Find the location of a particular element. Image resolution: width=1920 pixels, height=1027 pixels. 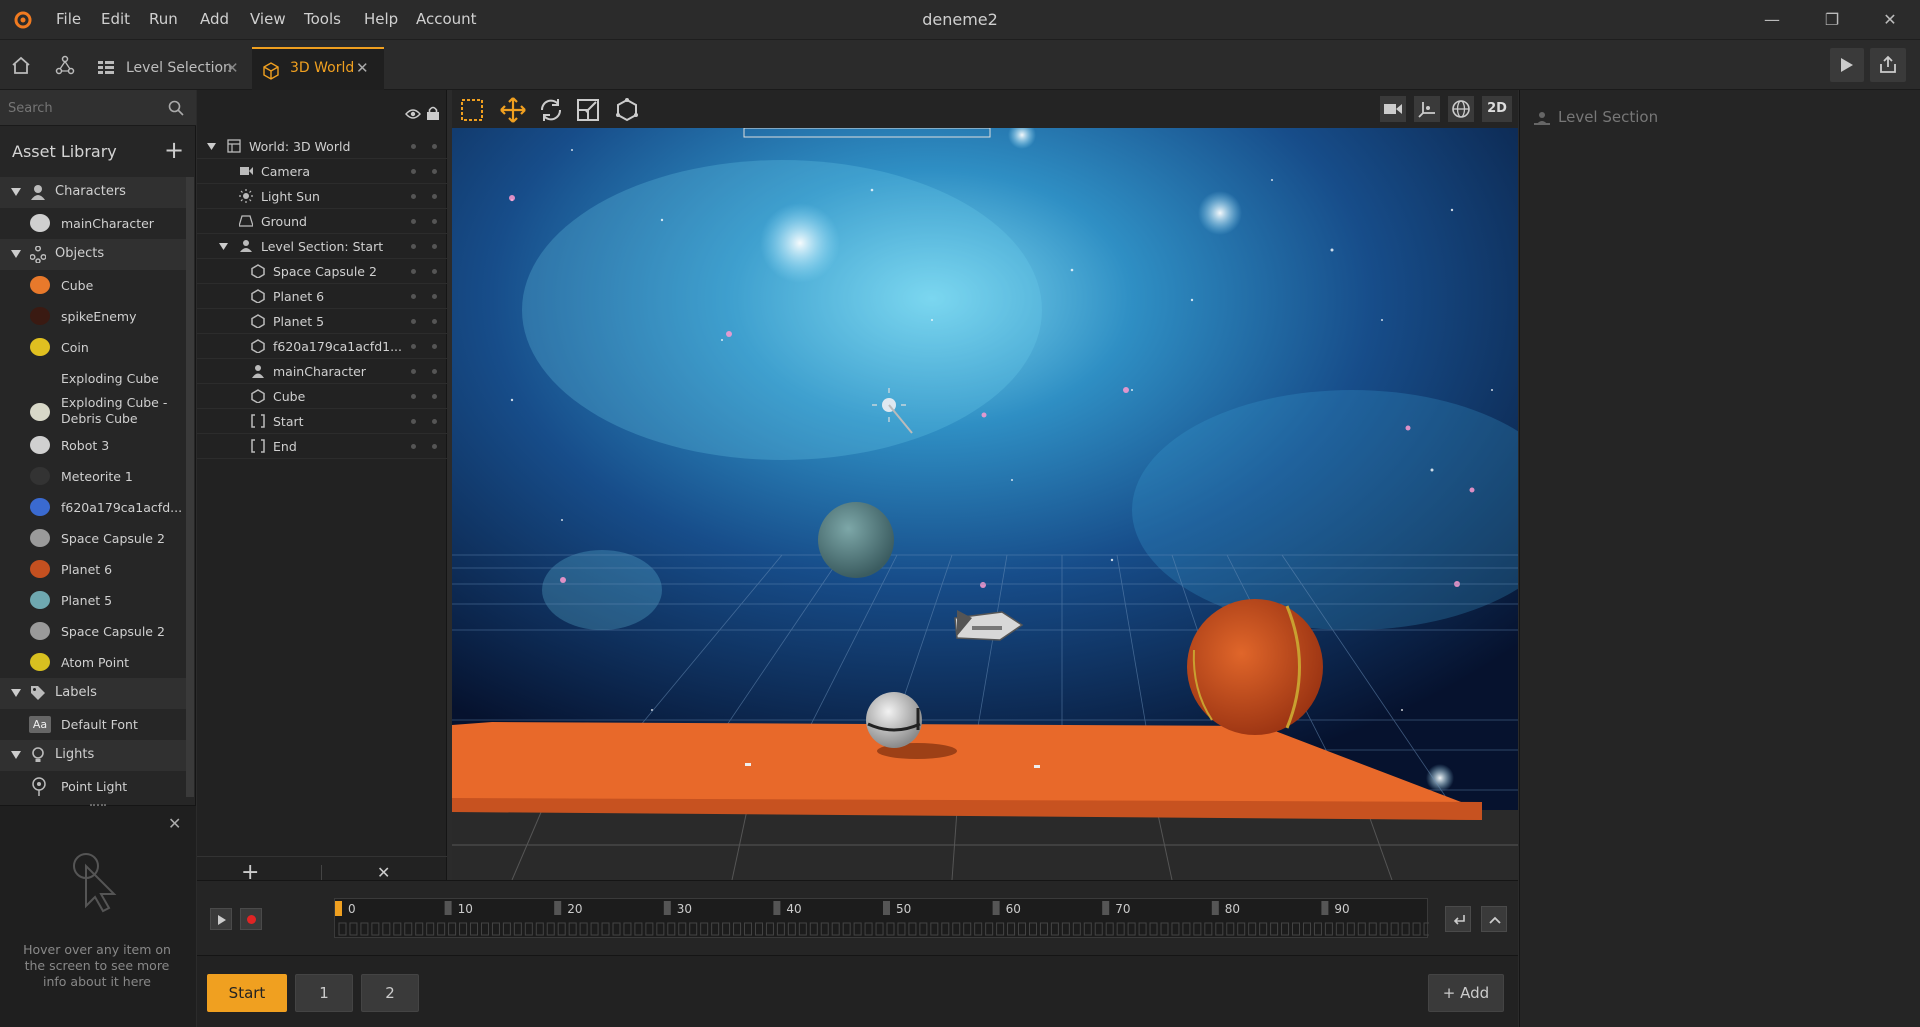

menu-account: Account is located at coordinates (446, 19).